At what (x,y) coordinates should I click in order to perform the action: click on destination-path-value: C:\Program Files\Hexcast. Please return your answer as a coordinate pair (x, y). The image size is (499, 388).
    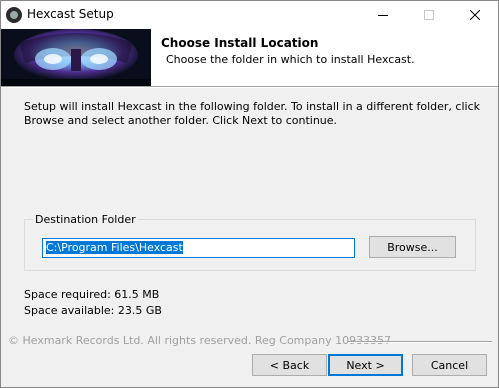
    Looking at the image, I should click on (114, 247).